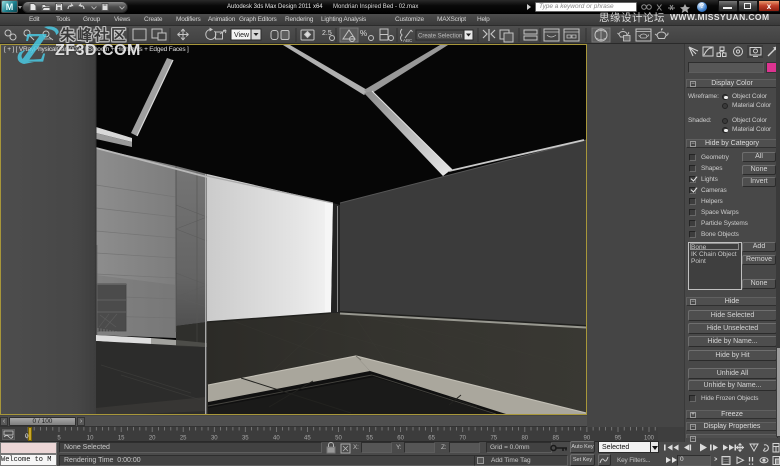 Image resolution: width=780 pixels, height=466 pixels. I want to click on svg-text: 30, so click(214, 439).